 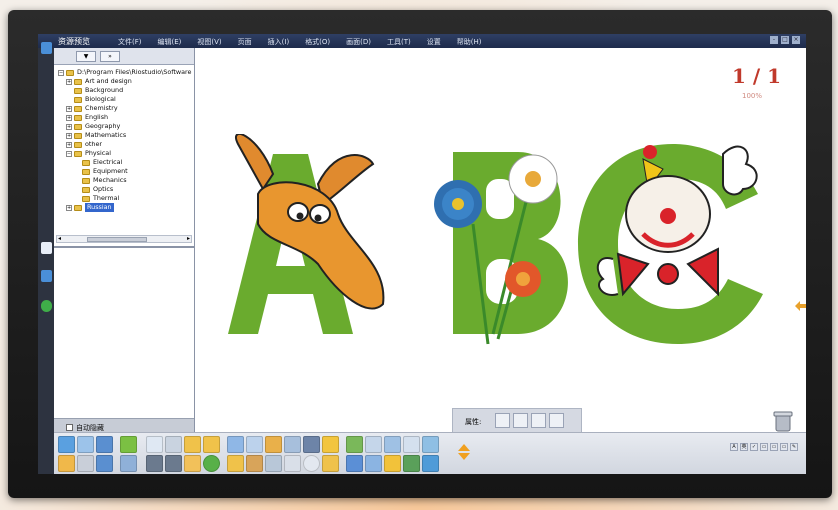 What do you see at coordinates (98, 90) in the screenshot?
I see `tree-item-background: Background` at bounding box center [98, 90].